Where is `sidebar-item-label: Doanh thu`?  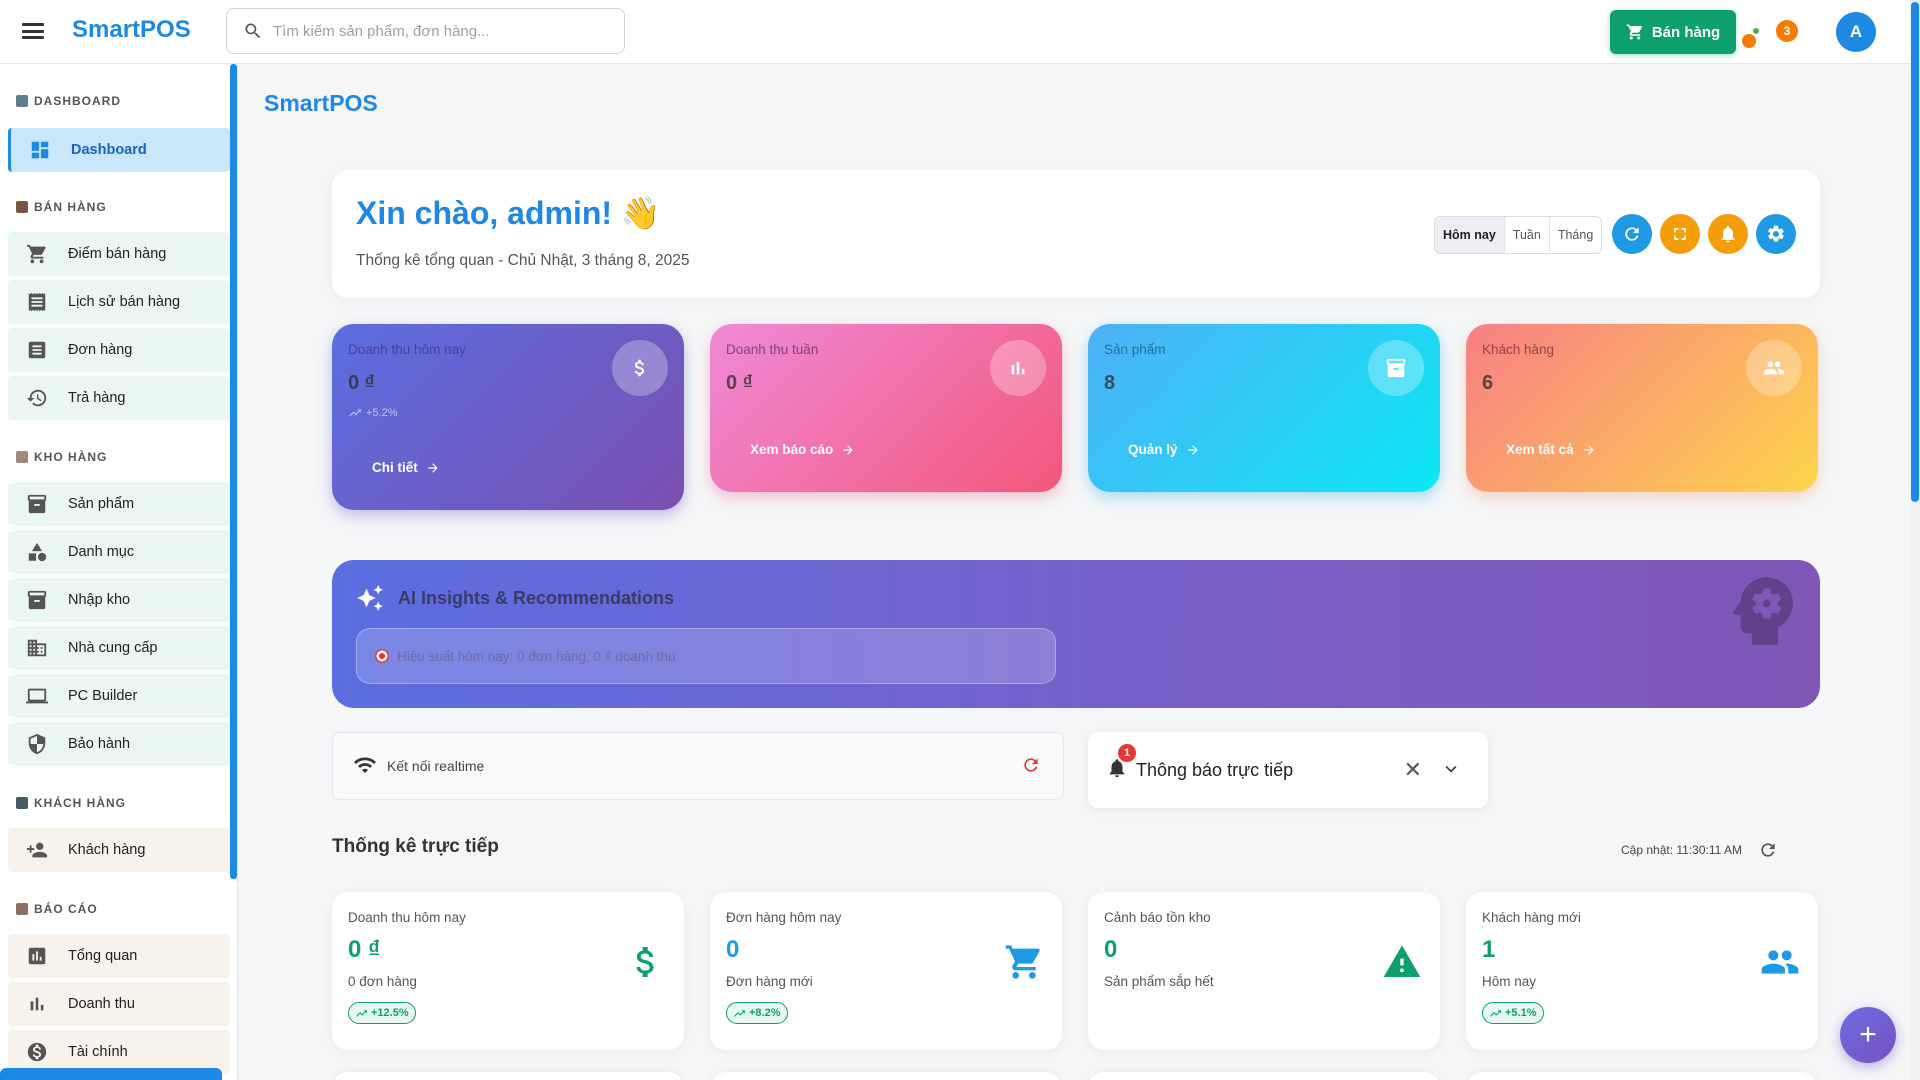
sidebar-item-label: Doanh thu is located at coordinates (101, 1004).